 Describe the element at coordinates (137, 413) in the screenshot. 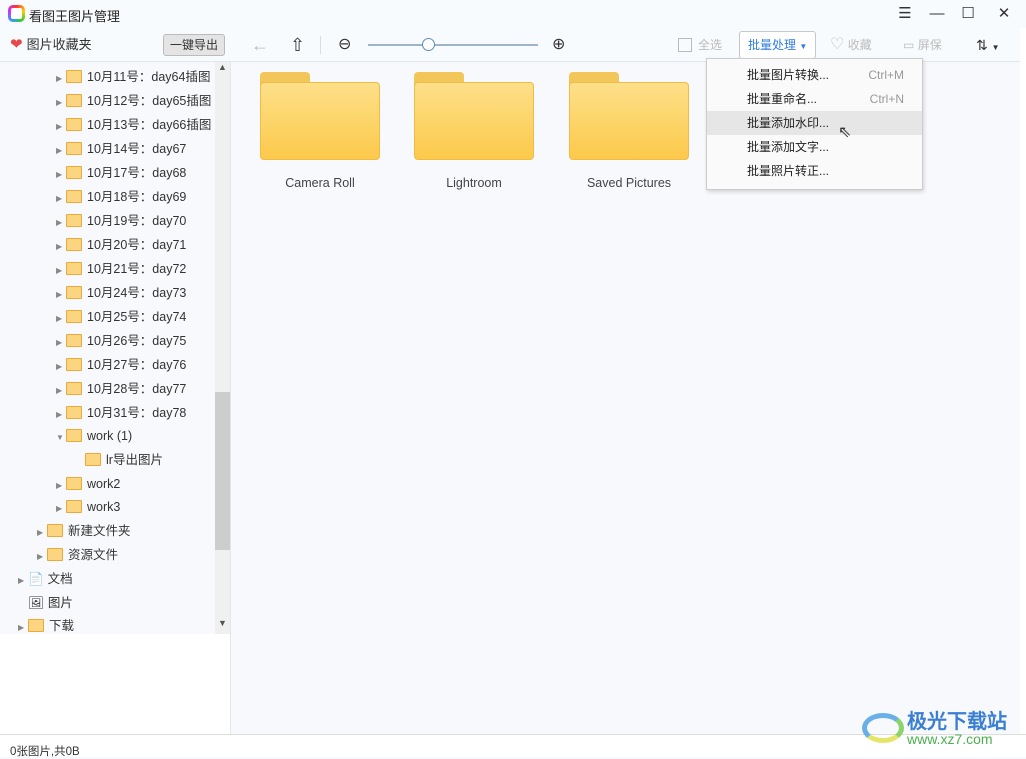

I see `tree-node-label: 10月31号：day78` at that location.